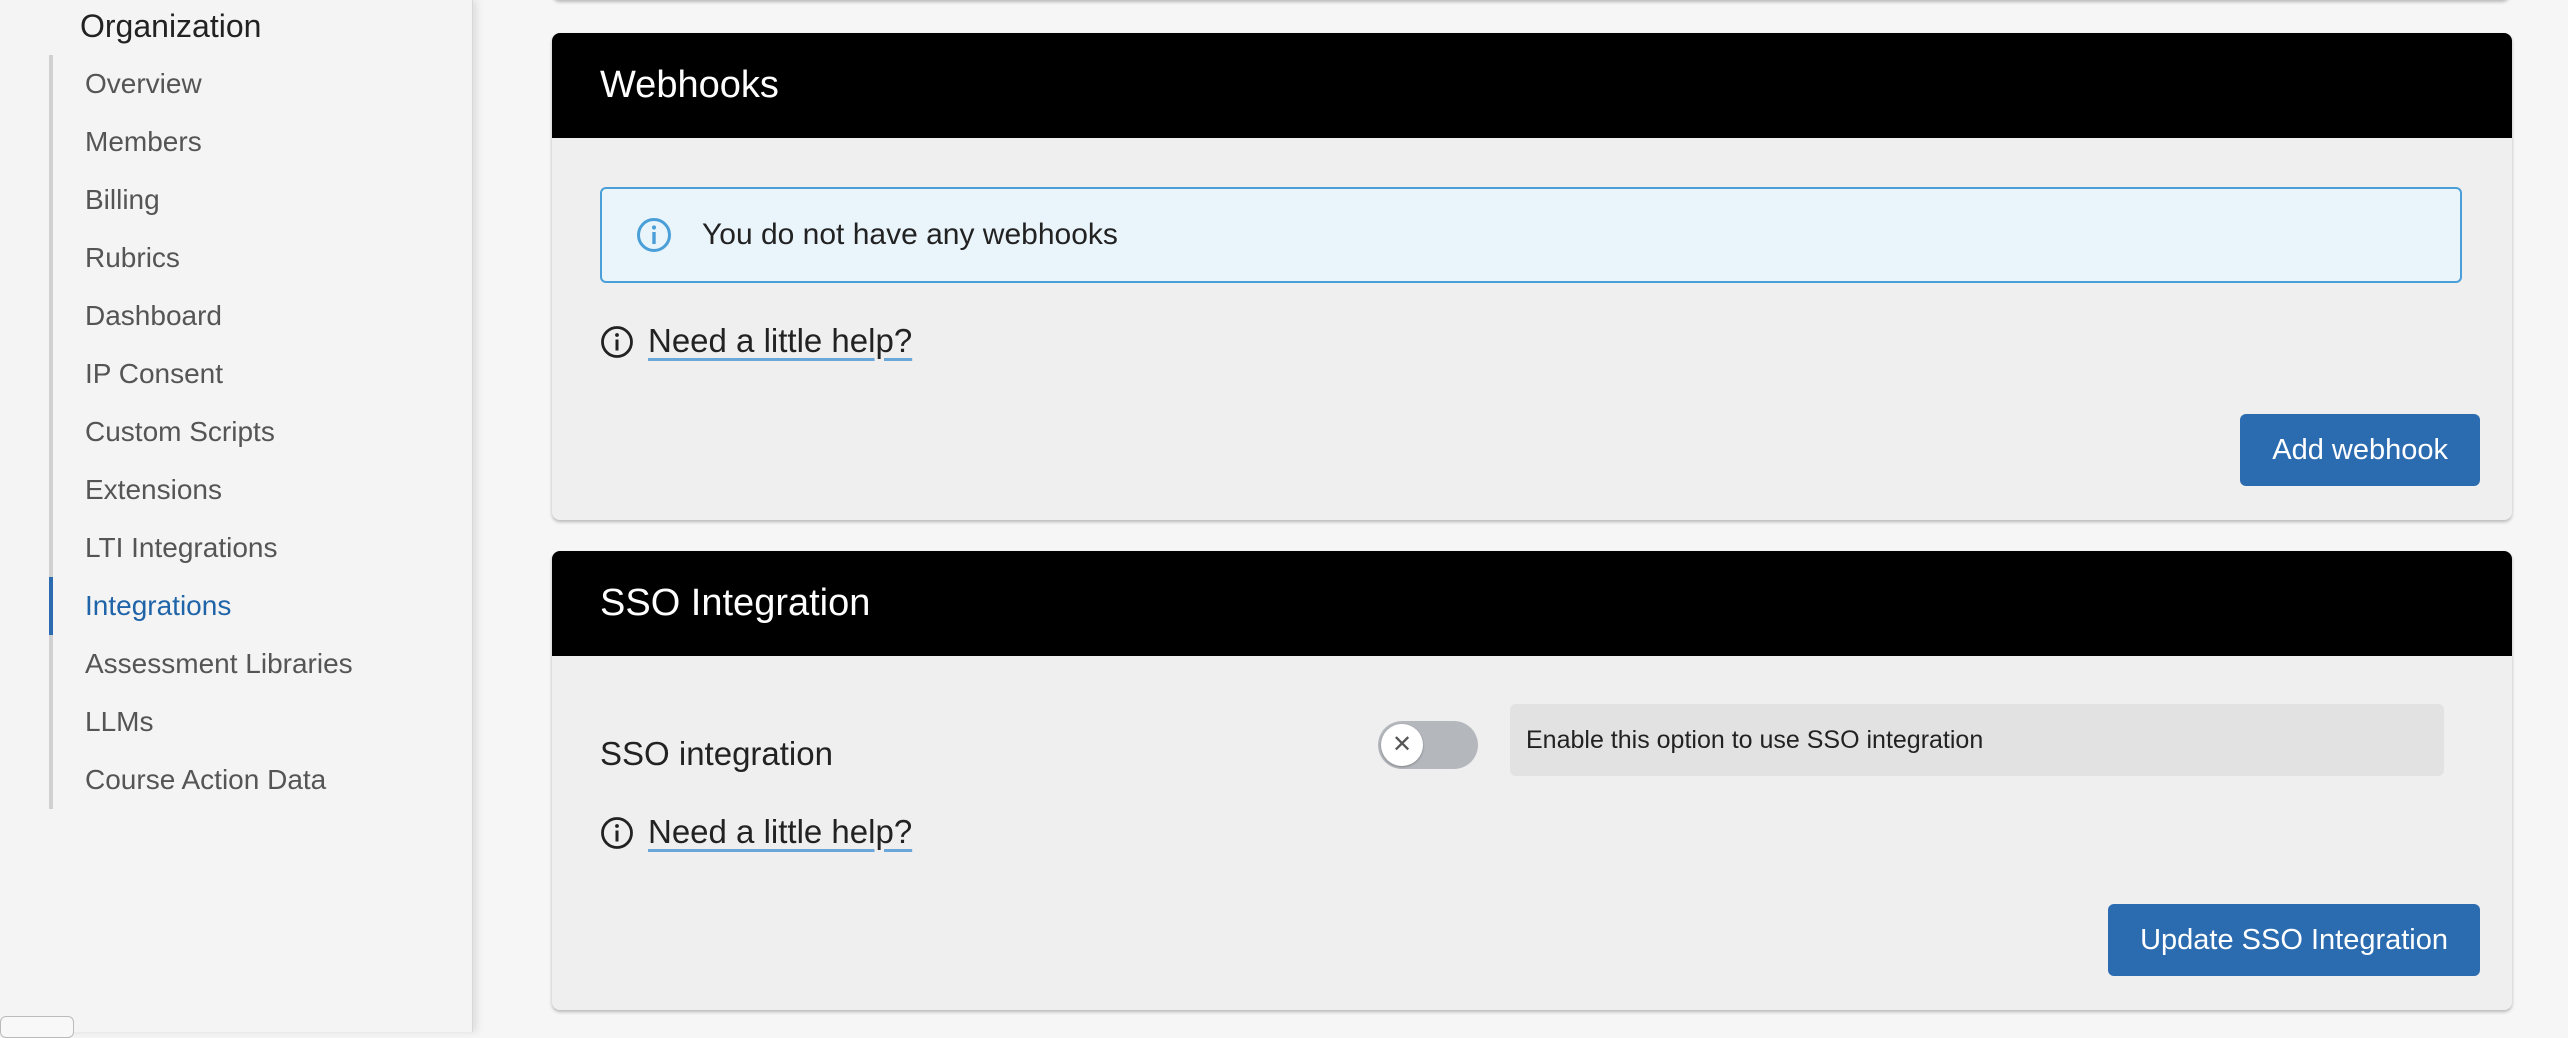  What do you see at coordinates (251, 606) in the screenshot?
I see `sidebar-item-integrations: Integrations` at bounding box center [251, 606].